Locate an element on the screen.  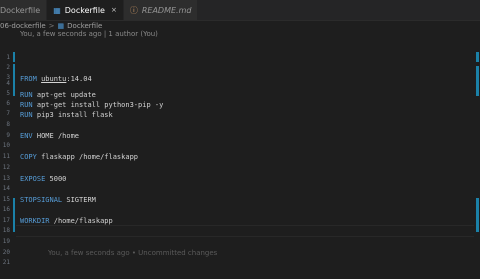
code-line: 1 is located at coordinates (240, 52).